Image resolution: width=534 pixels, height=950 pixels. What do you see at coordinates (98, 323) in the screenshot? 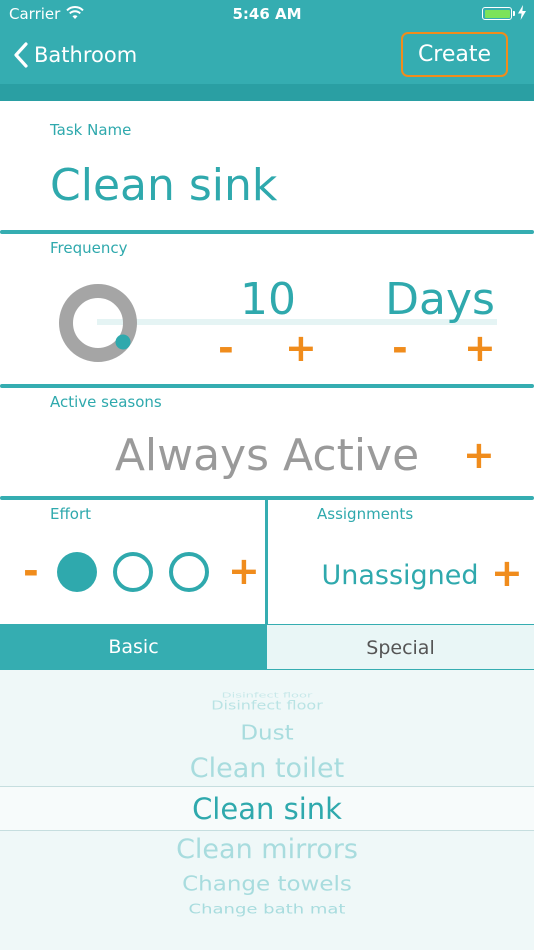
I see `frequency-dial` at bounding box center [98, 323].